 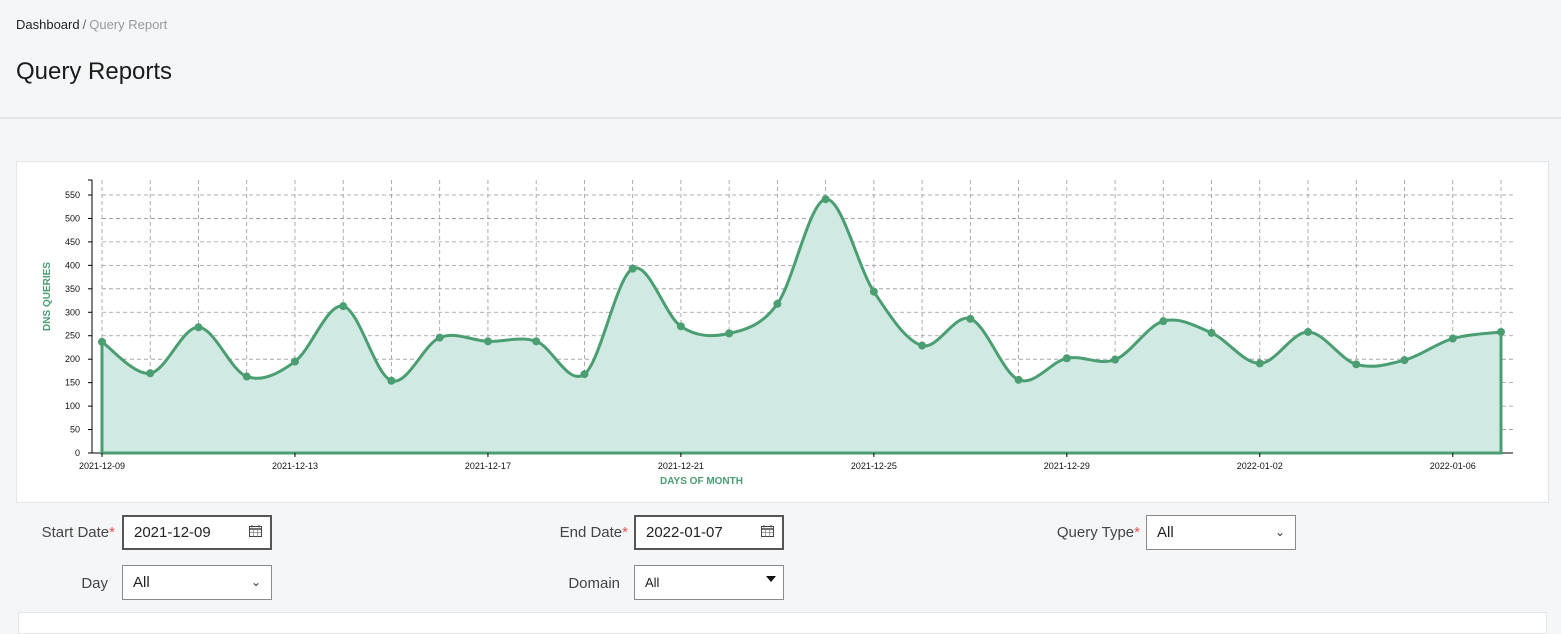 What do you see at coordinates (782, 623) in the screenshot?
I see `results-panel` at bounding box center [782, 623].